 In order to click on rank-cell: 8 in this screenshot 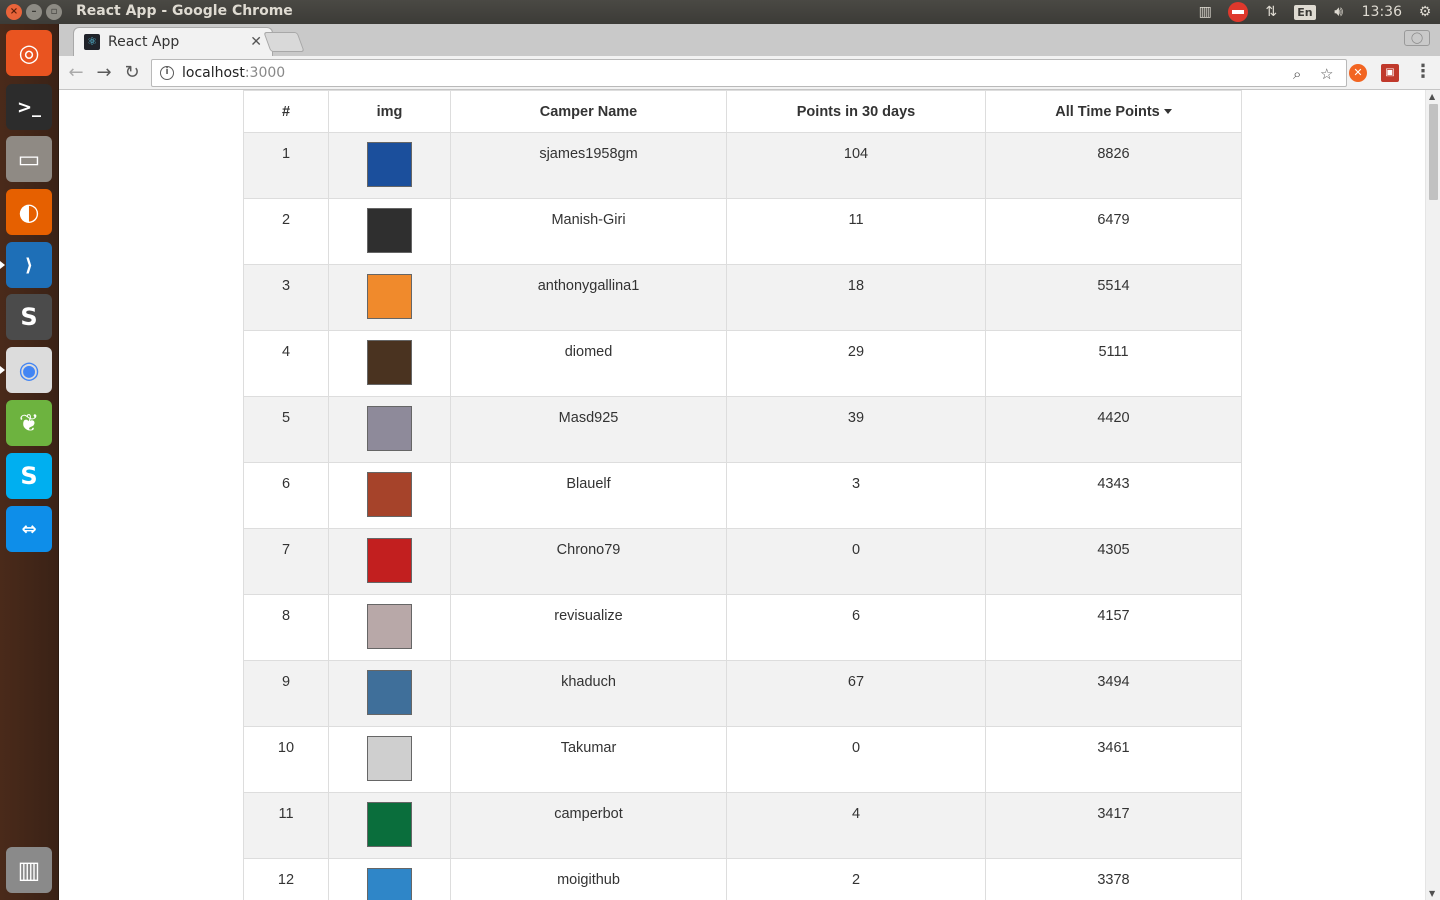, I will do `click(286, 627)`.